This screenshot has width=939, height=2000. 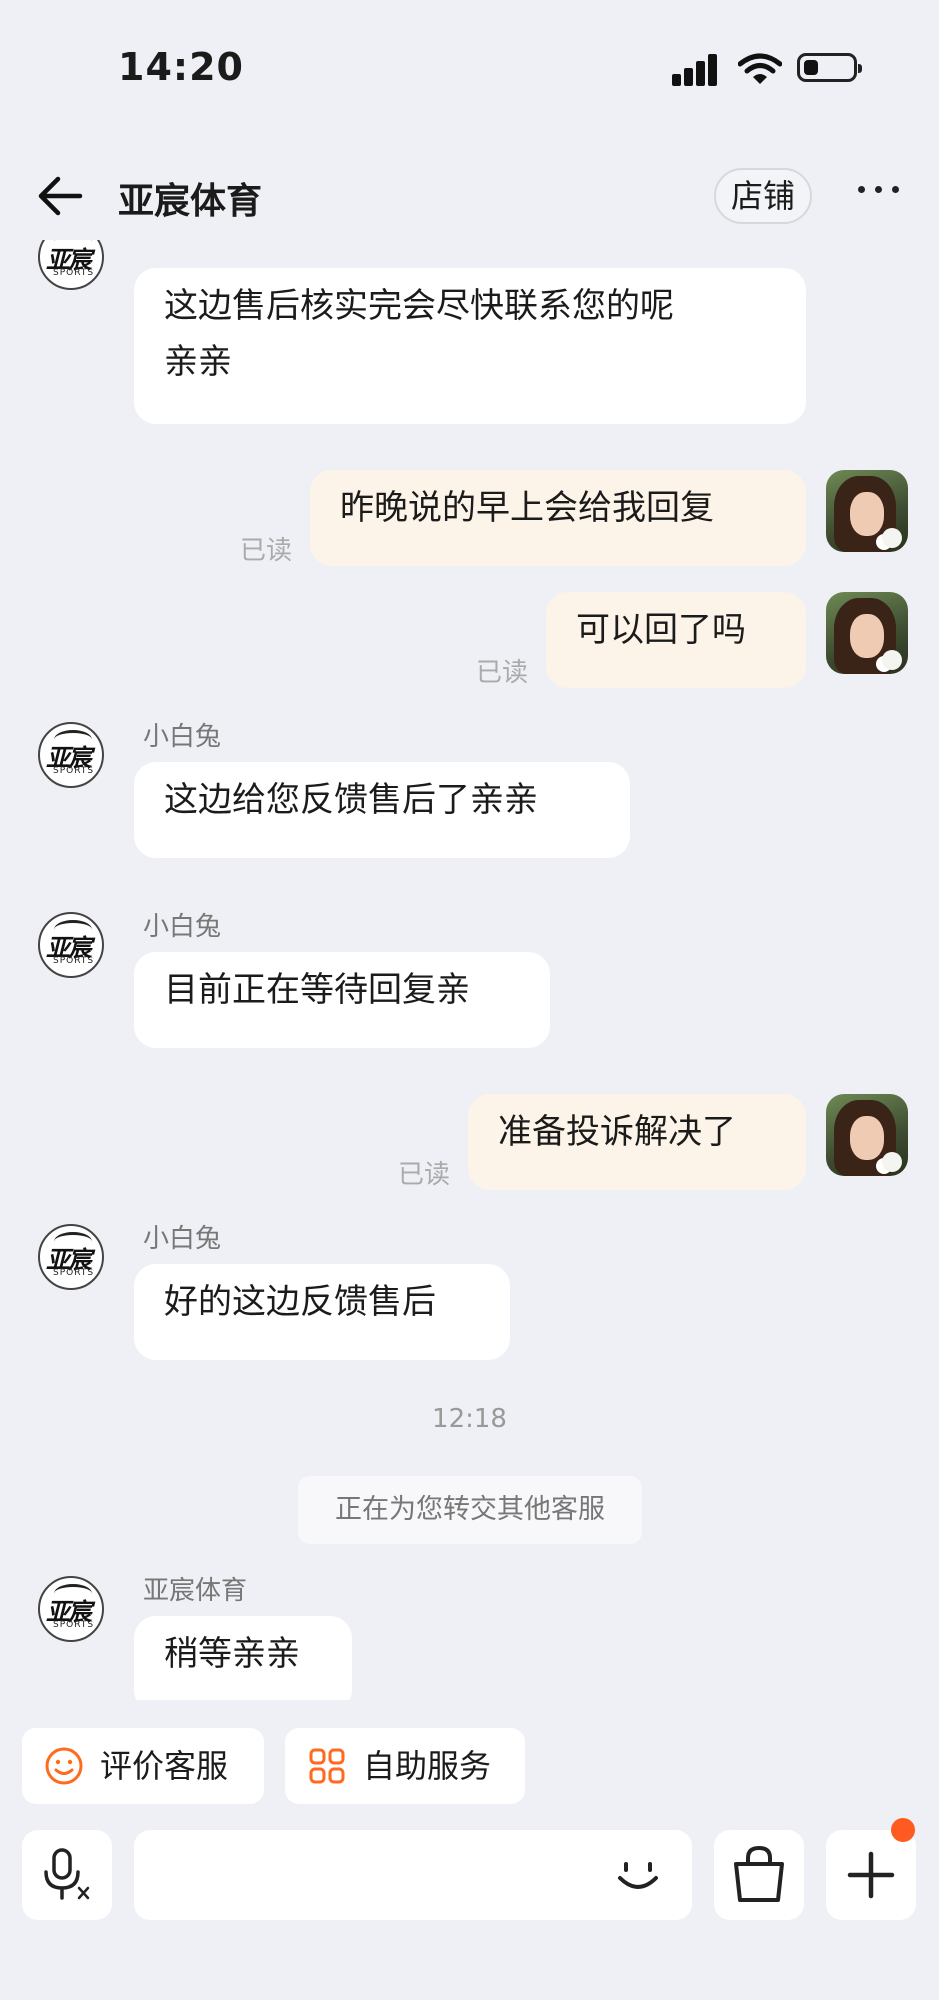 What do you see at coordinates (763, 196) in the screenshot?
I see `shop-button: 店铺` at bounding box center [763, 196].